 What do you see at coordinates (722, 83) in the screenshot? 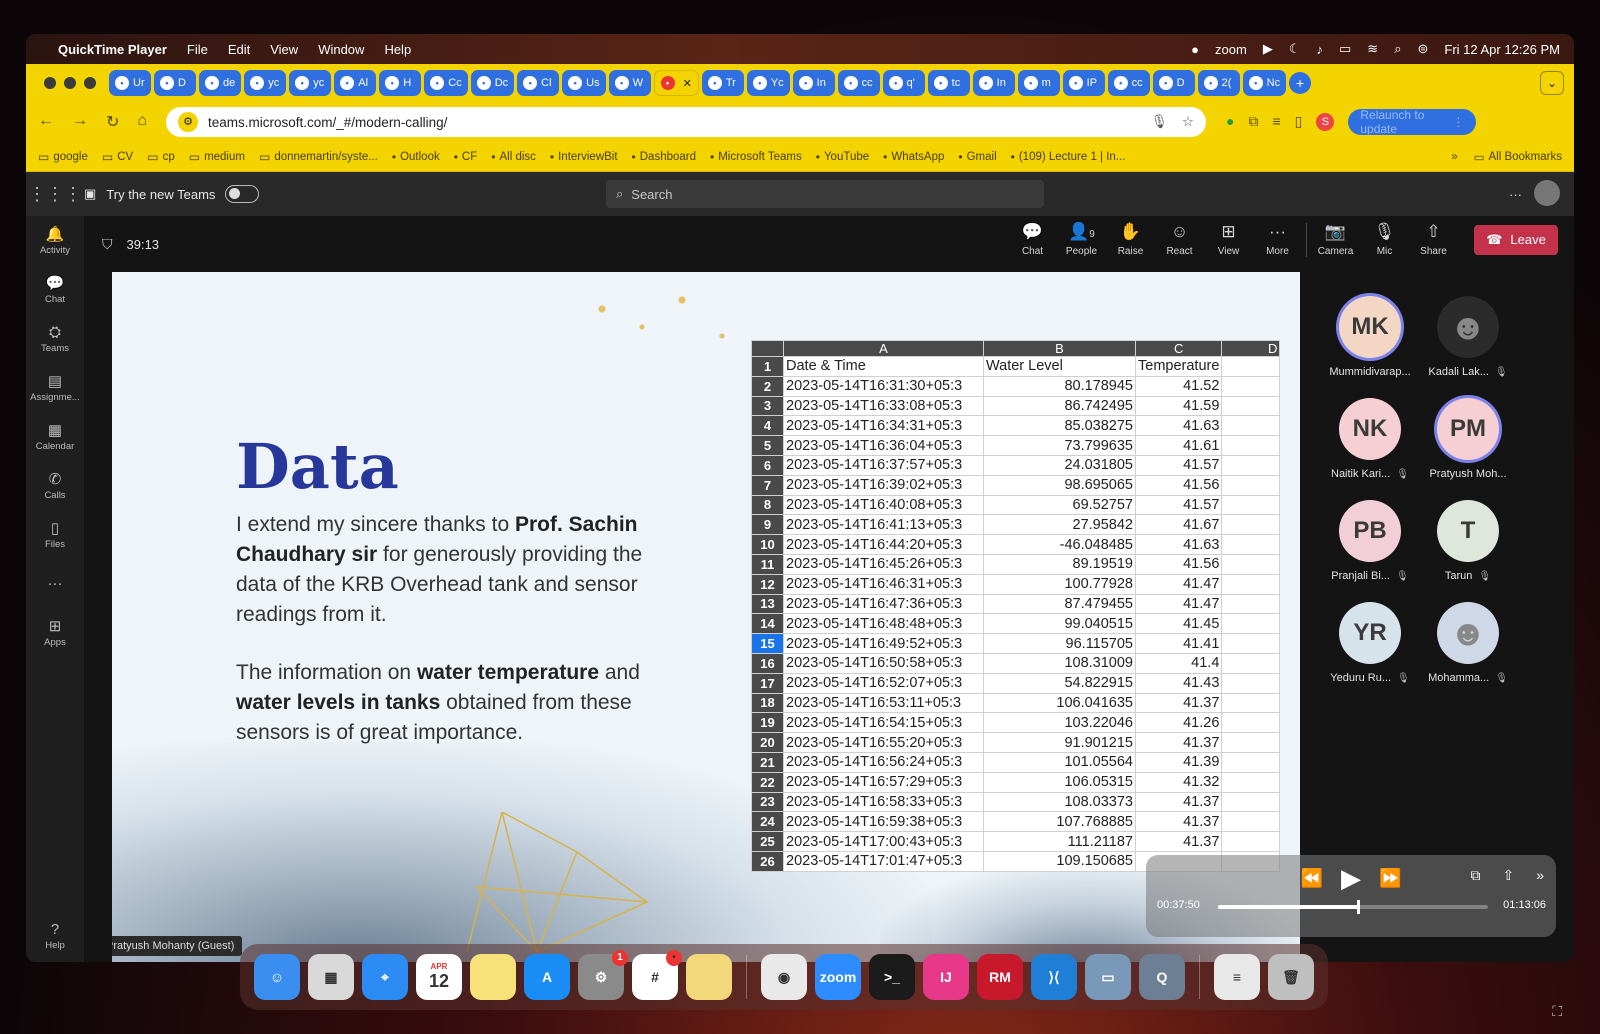
I see `browser-tab: • Tr` at bounding box center [722, 83].